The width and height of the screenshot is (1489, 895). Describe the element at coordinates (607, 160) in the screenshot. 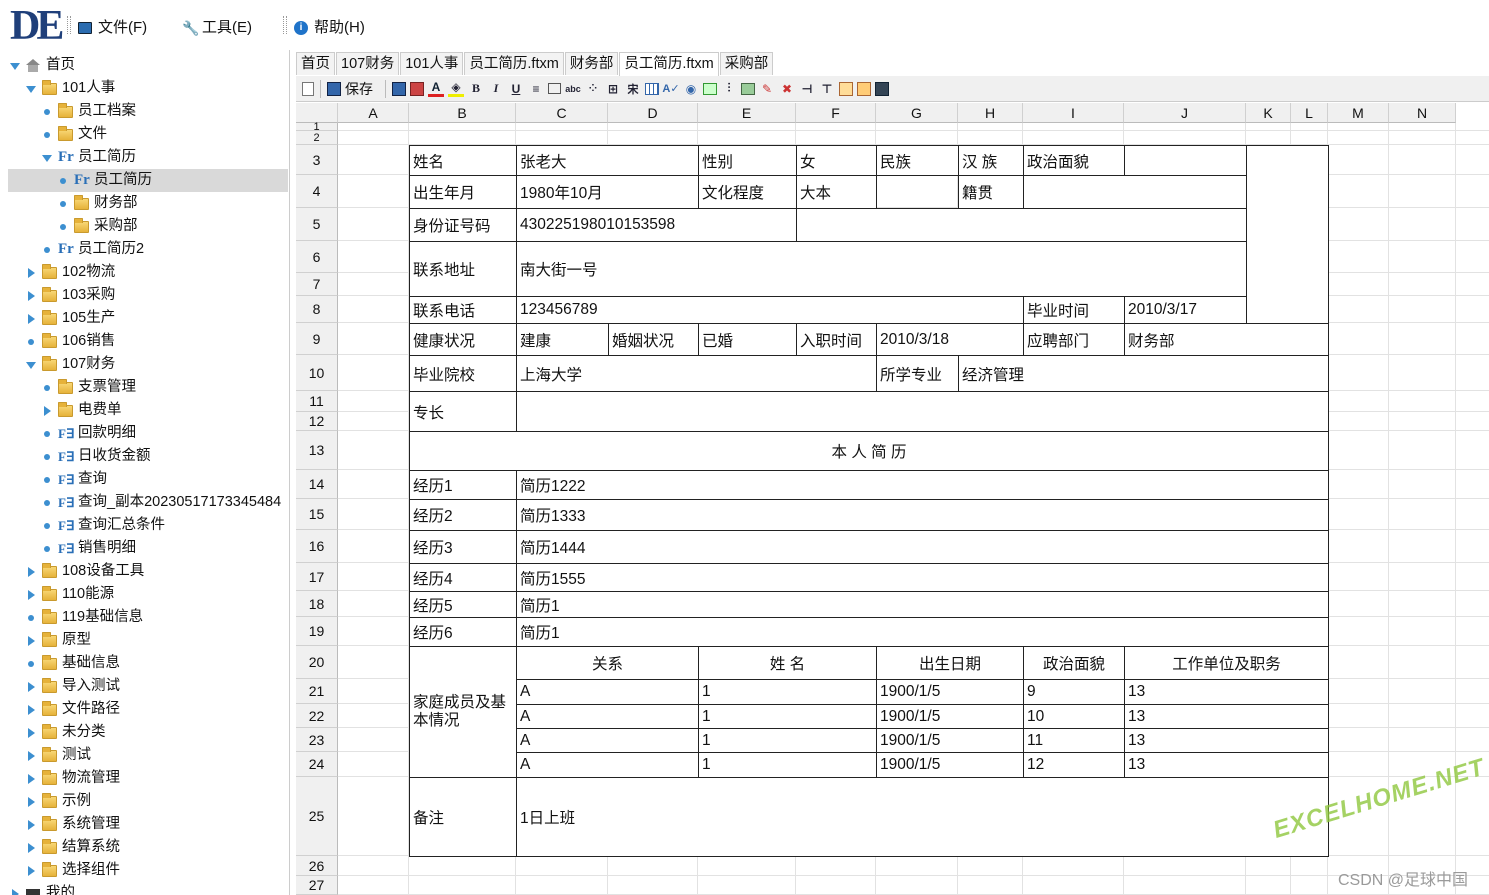

I see `form-value: 张老大` at that location.